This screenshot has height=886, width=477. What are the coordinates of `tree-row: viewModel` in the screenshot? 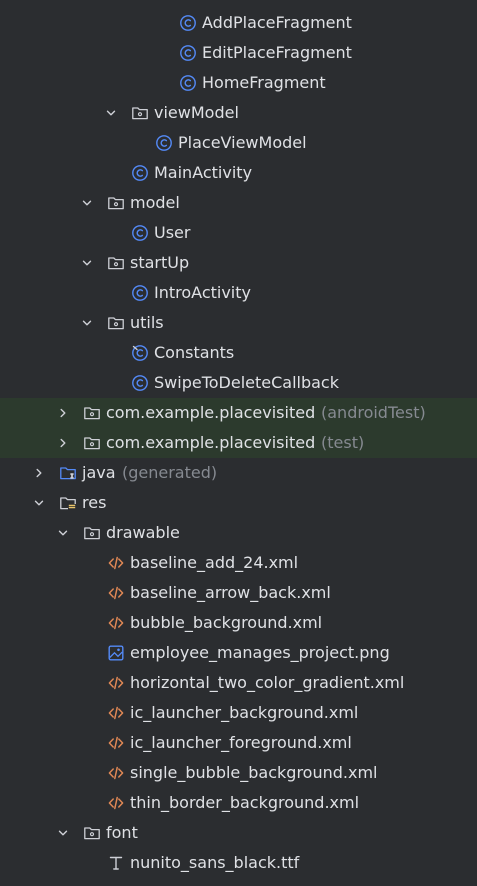 It's located at (238, 113).